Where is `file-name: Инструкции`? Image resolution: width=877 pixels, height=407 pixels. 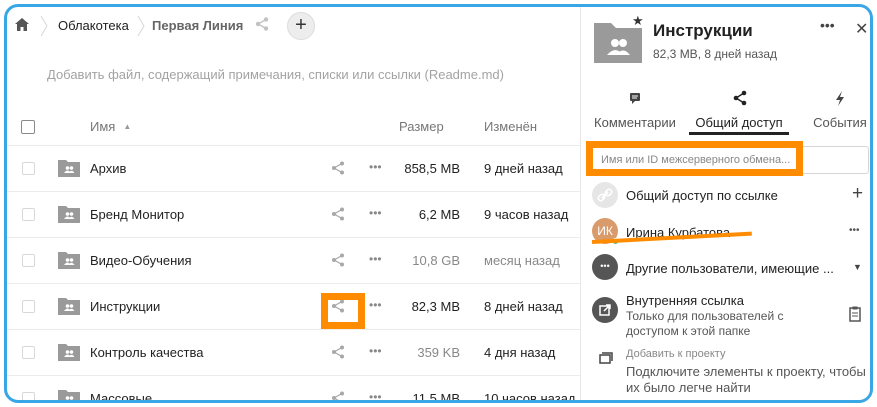 file-name: Инструкции is located at coordinates (125, 306).